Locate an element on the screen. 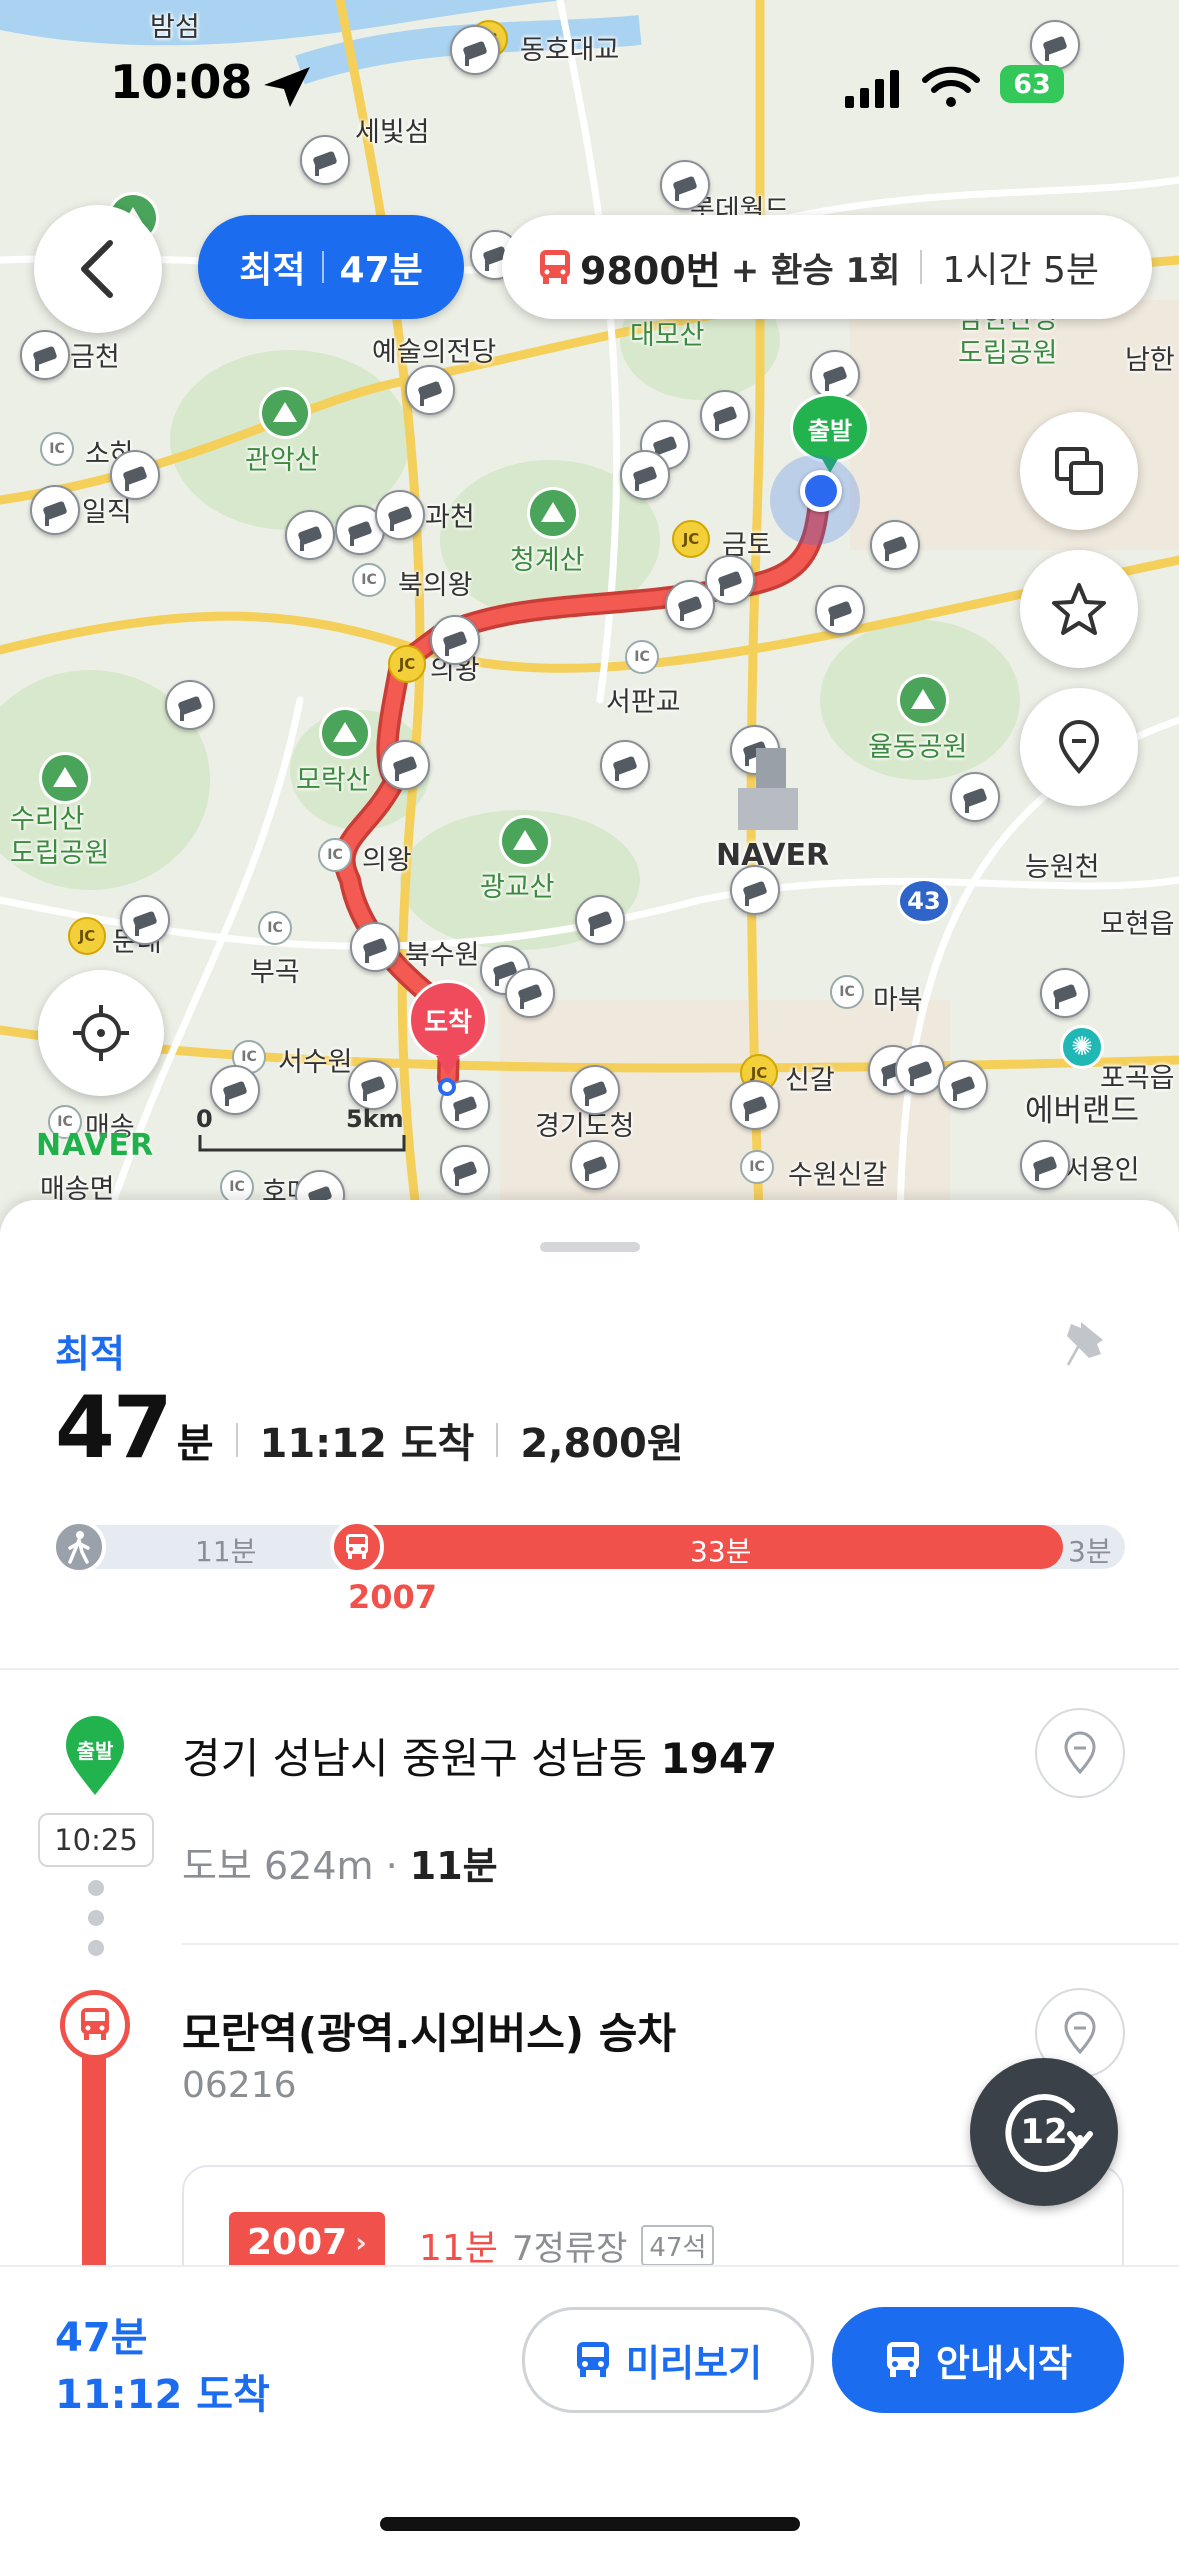 The height and width of the screenshot is (2556, 1179). bus-stop-icon is located at coordinates (95, 2025).